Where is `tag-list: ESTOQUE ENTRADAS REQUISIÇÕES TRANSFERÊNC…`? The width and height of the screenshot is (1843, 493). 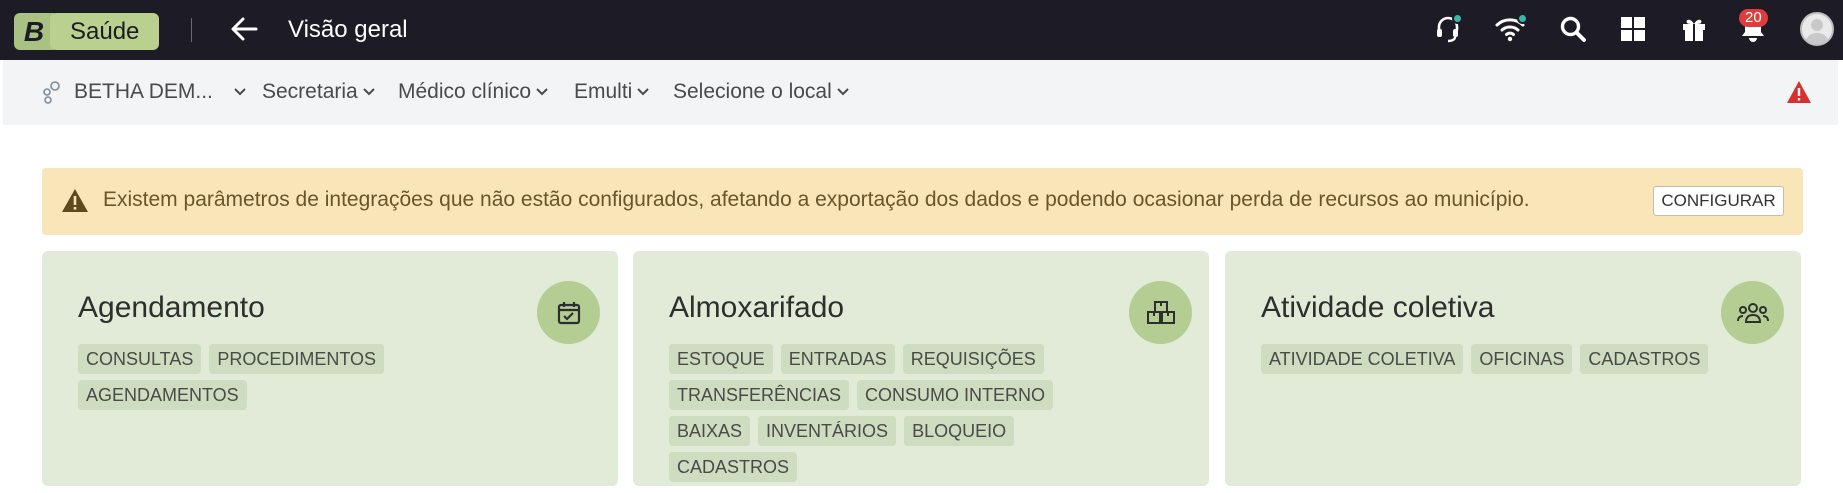 tag-list: ESTOQUE ENTRADAS REQUISIÇÕES TRANSFERÊNC… is located at coordinates (909, 416).